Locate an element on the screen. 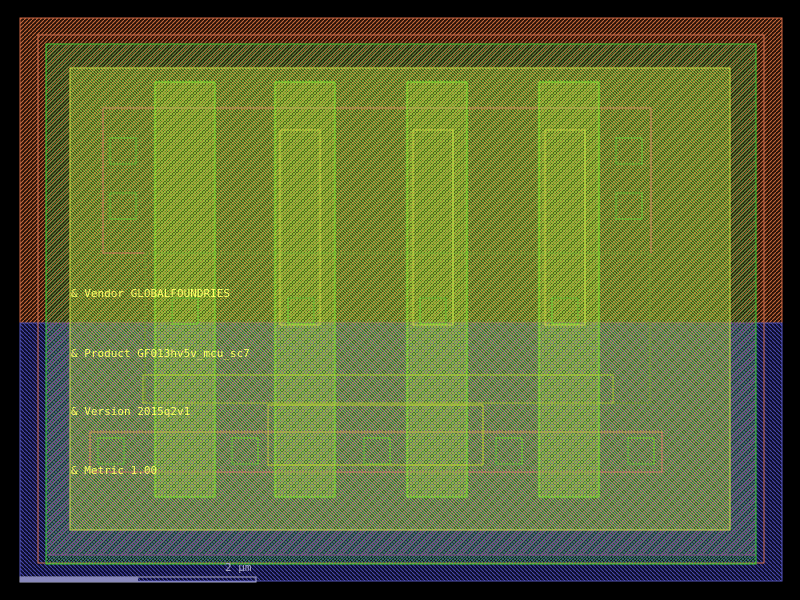 The image size is (800, 600). vendor-text: & Vendor GLOBALFOUNDRIES is located at coordinates (150, 293).